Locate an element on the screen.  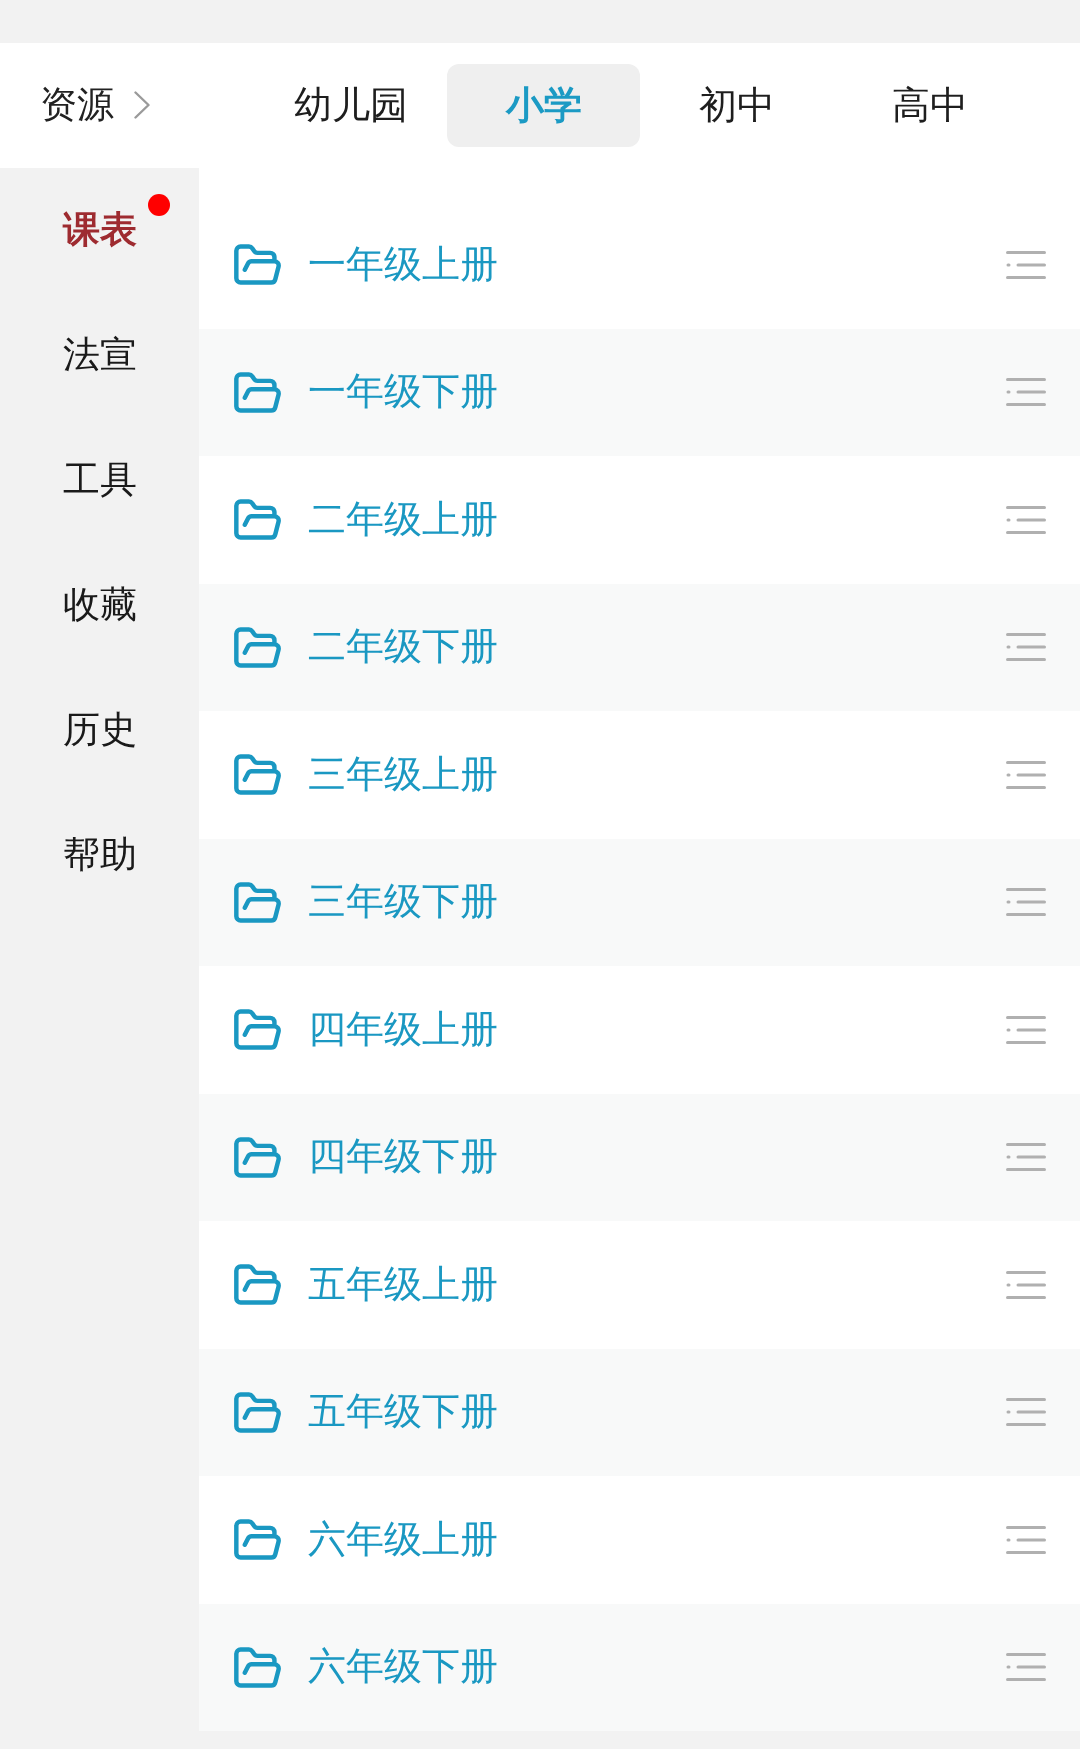
chevron-right-icon is located at coordinates (142, 105).